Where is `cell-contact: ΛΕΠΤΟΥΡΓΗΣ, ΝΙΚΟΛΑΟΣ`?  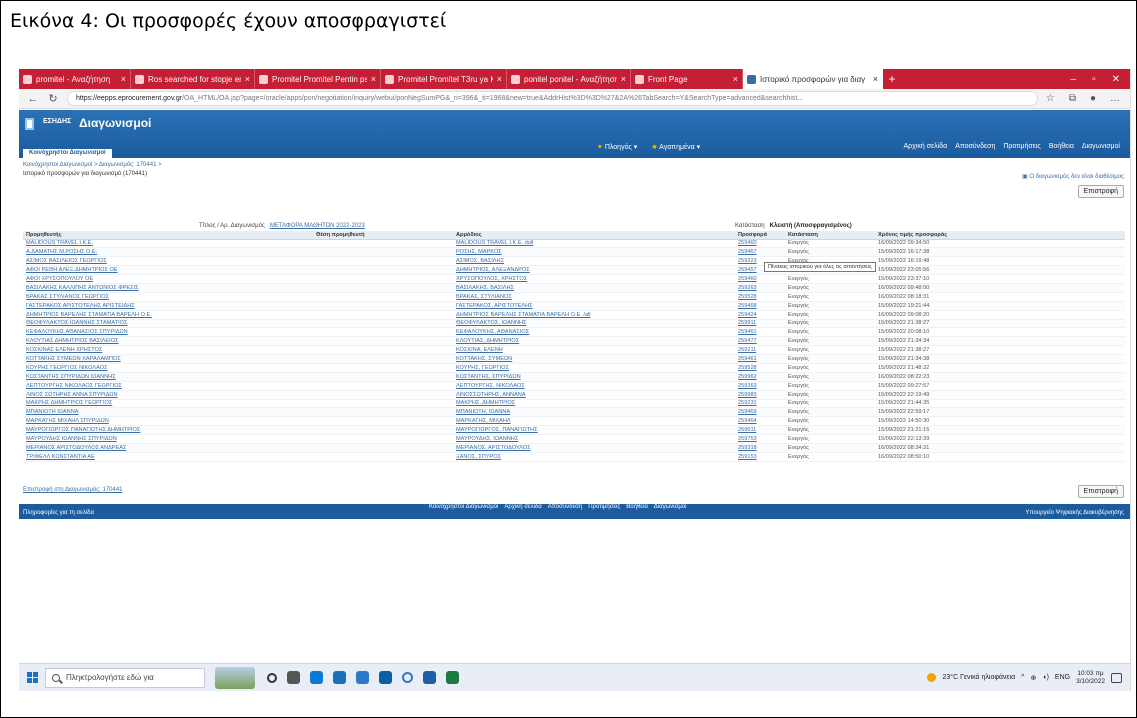 cell-contact: ΛΕΠΤΟΥΡΓΗΣ, ΝΙΚΟΛΑΟΣ is located at coordinates (594, 386).